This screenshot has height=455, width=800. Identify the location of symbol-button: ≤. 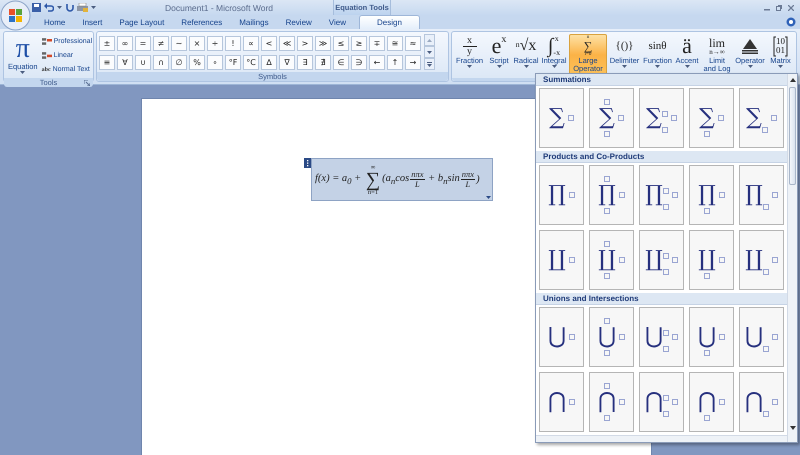
(341, 43).